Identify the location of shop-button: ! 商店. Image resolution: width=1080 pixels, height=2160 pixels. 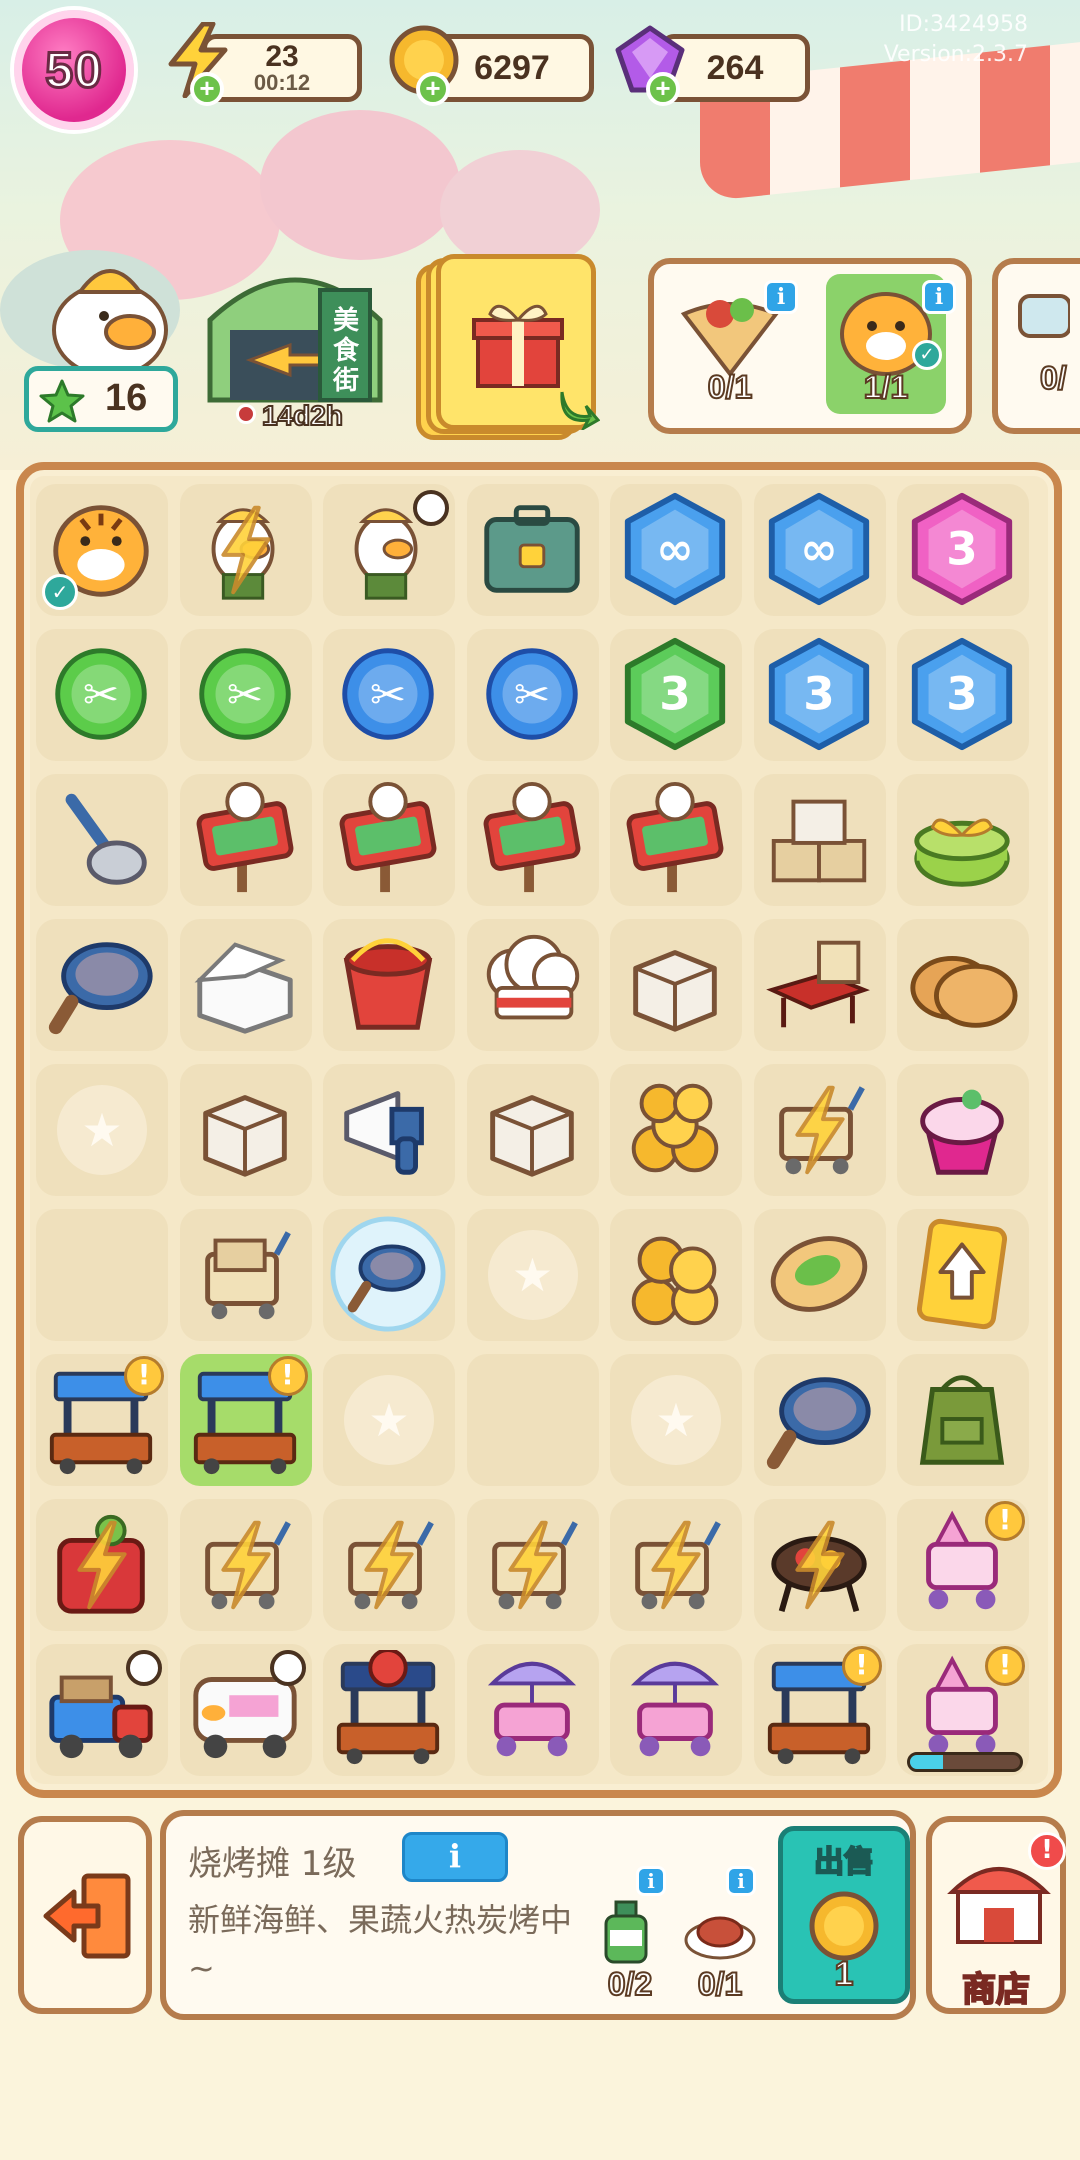
(996, 1915).